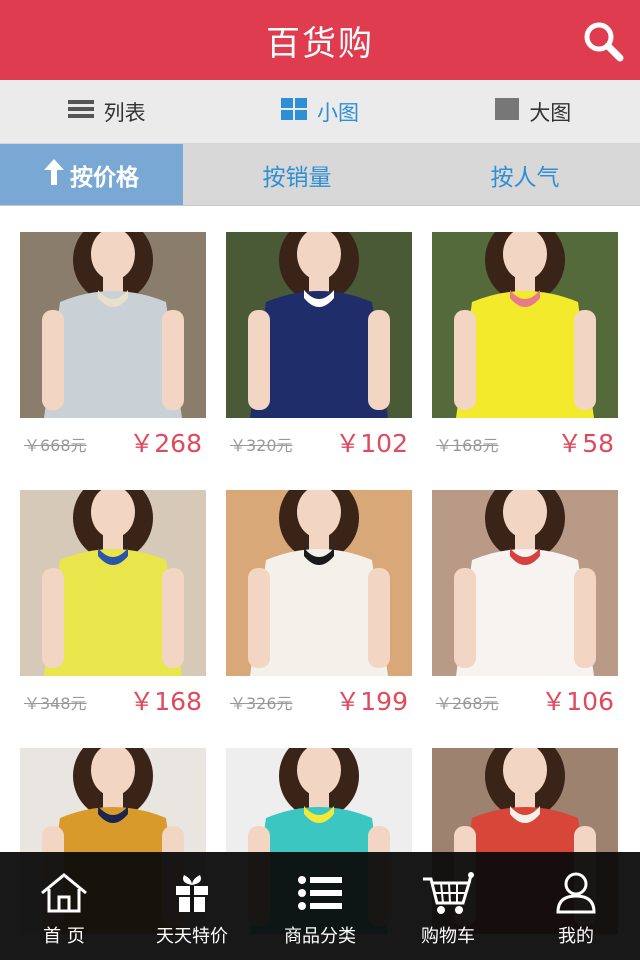  Describe the element at coordinates (448, 936) in the screenshot. I see `tab-label: 购物车` at that location.